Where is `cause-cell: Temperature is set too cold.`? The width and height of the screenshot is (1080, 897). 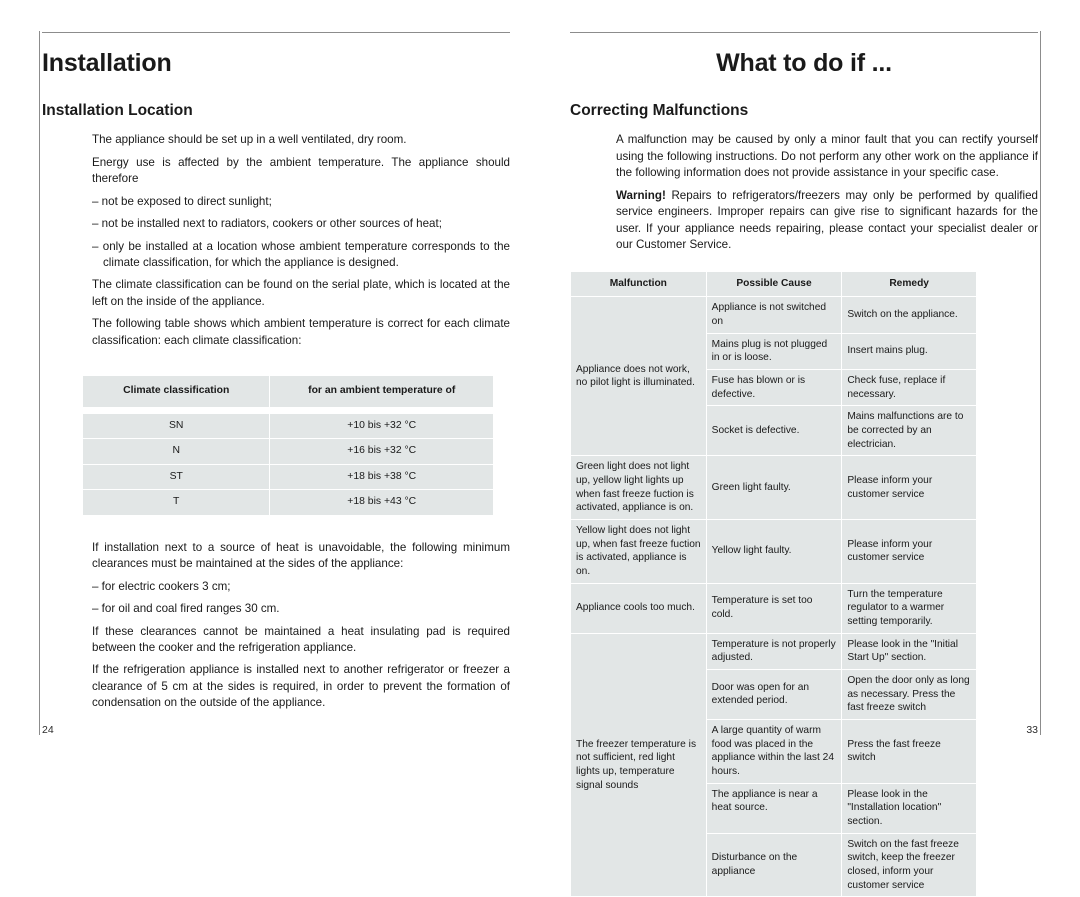 cause-cell: Temperature is set too cold. is located at coordinates (774, 608).